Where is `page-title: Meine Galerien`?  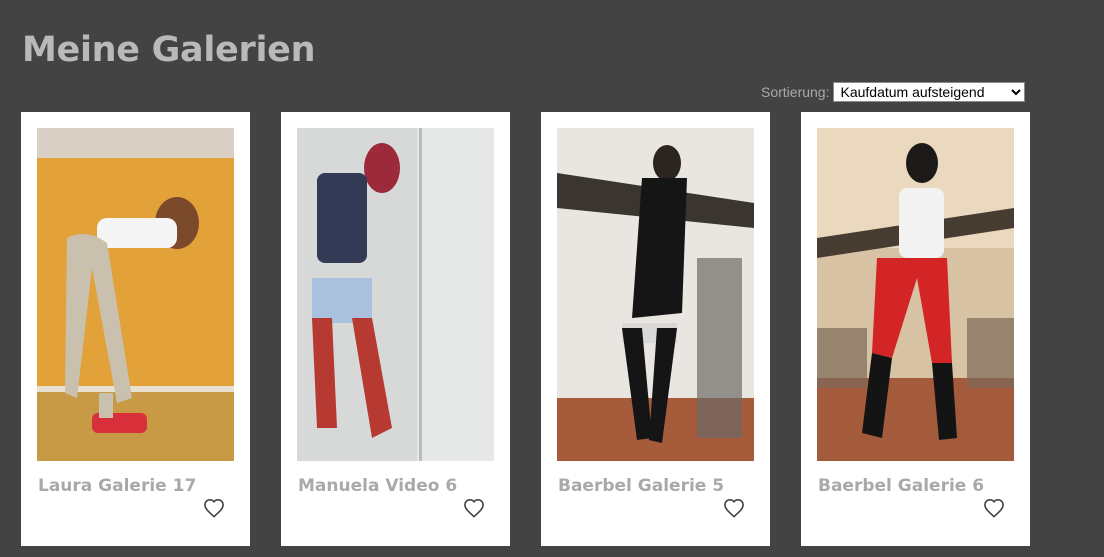
page-title: Meine Galerien is located at coordinates (169, 50).